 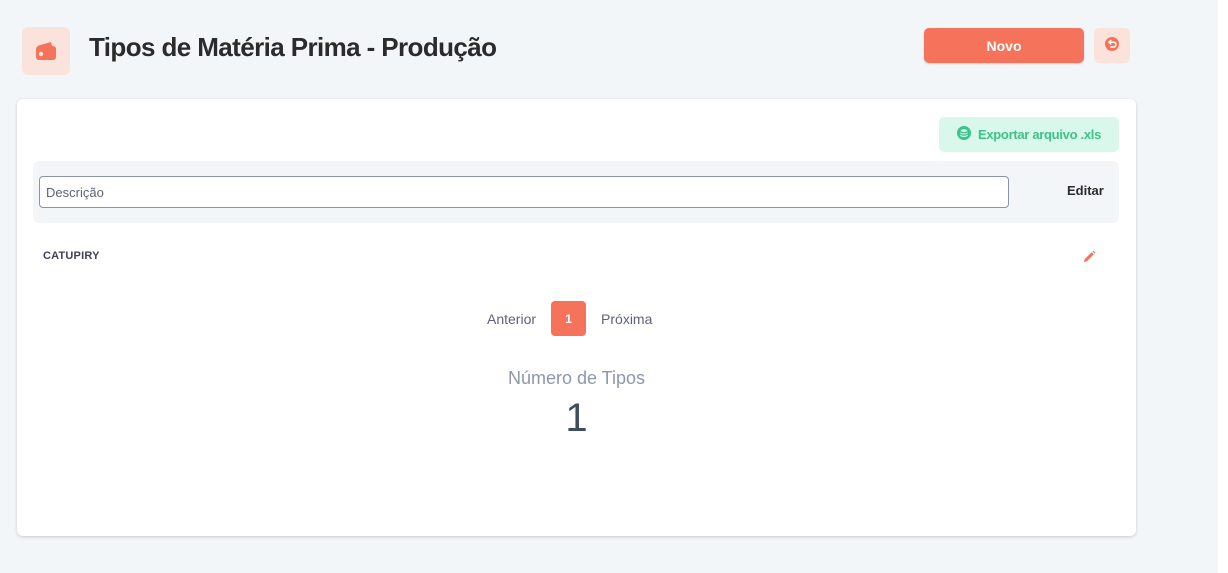 What do you see at coordinates (576, 378) in the screenshot?
I see `types-count-label: Número de Tipos` at bounding box center [576, 378].